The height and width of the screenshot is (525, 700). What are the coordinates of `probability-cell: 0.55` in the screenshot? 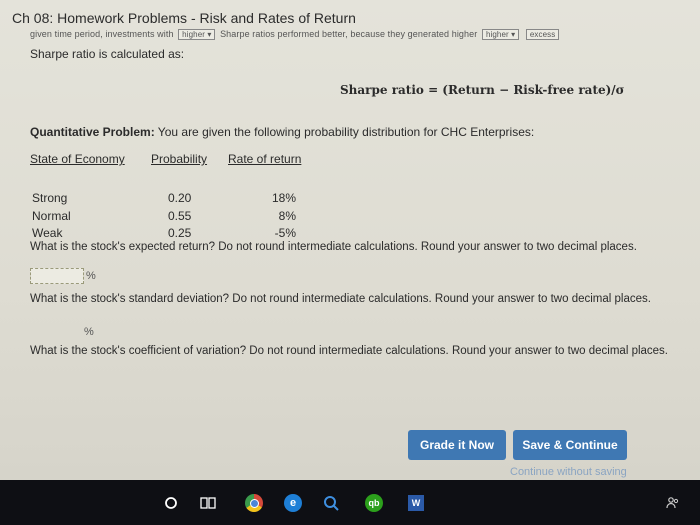 It's located at (180, 216).